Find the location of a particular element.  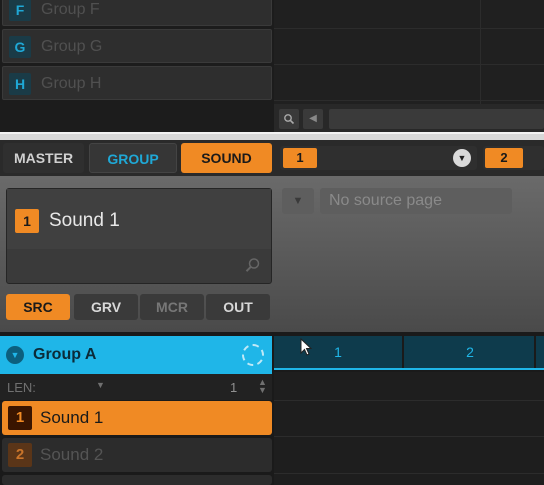

group-row-h: H Group H is located at coordinates (137, 83).